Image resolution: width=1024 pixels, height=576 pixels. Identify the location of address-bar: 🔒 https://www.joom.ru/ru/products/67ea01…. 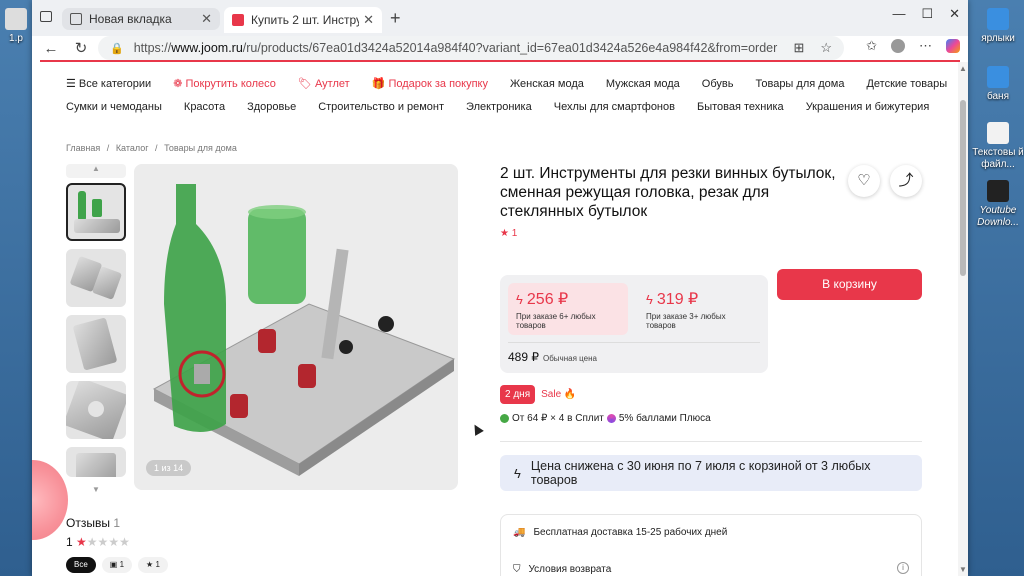
(471, 48).